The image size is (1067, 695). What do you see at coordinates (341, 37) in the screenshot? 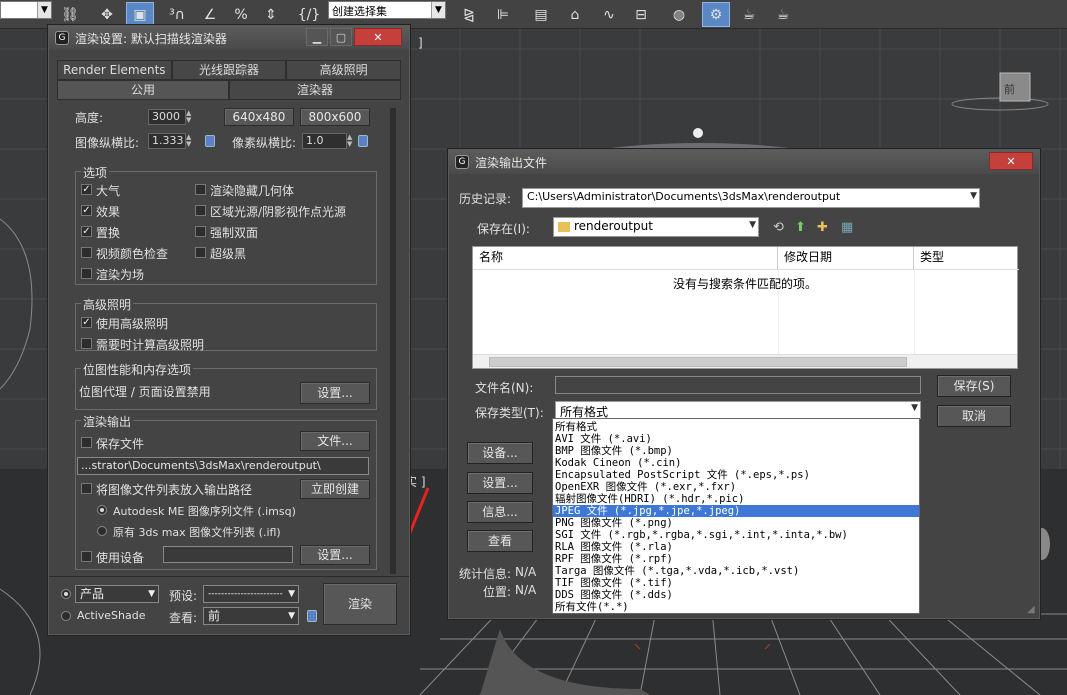
I see `maximize-button: ▢` at bounding box center [341, 37].